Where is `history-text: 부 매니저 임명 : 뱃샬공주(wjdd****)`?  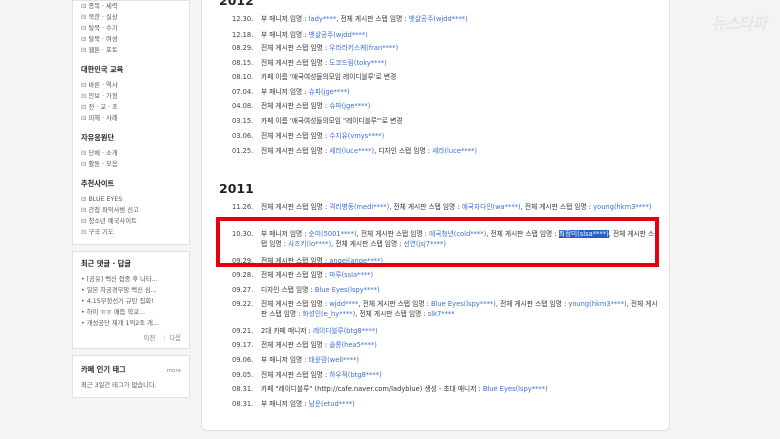
history-text: 부 매니저 임명 : 뱃샬공주(wjdd****) is located at coordinates (460, 35).